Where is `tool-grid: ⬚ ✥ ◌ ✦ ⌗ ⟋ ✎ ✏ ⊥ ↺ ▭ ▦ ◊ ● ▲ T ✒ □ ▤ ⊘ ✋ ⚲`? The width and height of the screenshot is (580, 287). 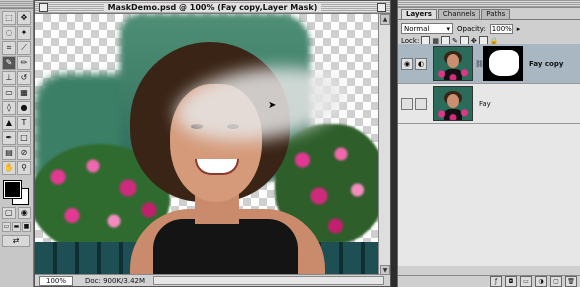 tool-grid: ⬚ ✥ ◌ ✦ ⌗ ⟋ ✎ ✏ ⊥ ↺ ▭ ▦ ◊ ● ▲ T ✒ □ ▤ ⊘ ✋ ⚲ is located at coordinates (16, 92).